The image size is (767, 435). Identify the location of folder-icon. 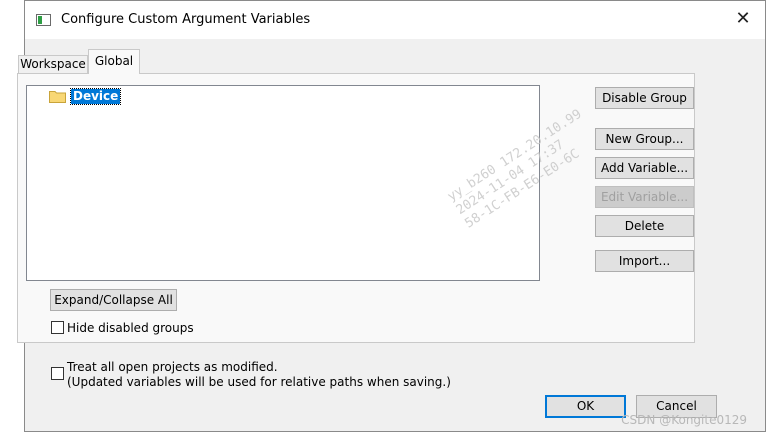
(57, 97).